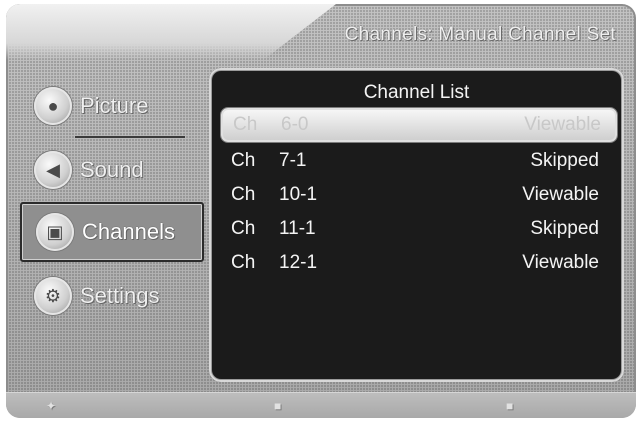 This screenshot has width=642, height=422. What do you see at coordinates (417, 263) in the screenshot?
I see `channel-row: Ch 12-1 Viewable` at bounding box center [417, 263].